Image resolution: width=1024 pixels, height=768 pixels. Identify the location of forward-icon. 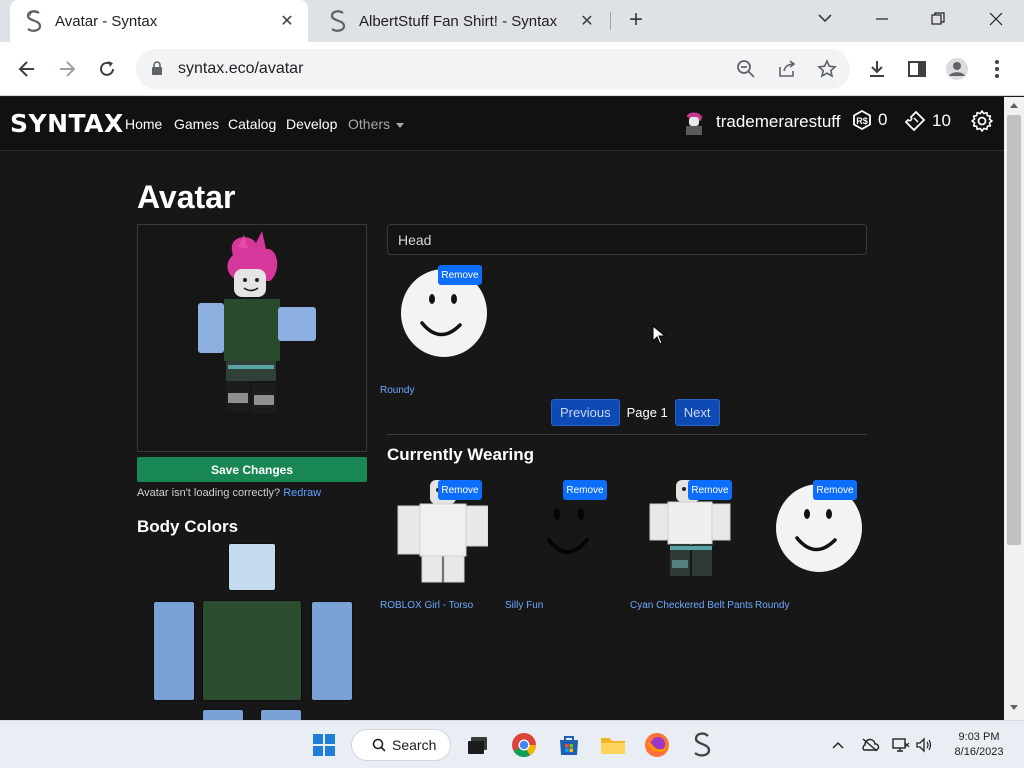
(67, 69).